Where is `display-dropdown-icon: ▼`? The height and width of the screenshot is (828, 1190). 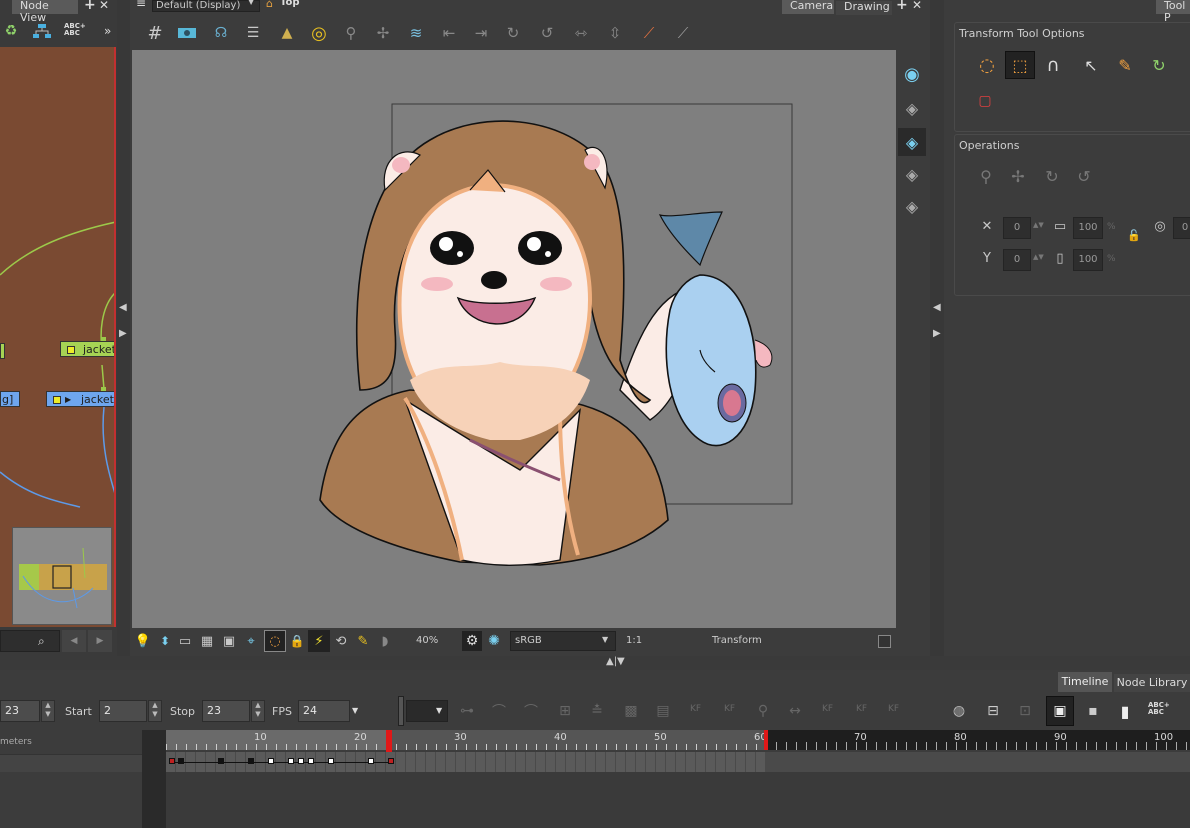 display-dropdown-icon: ▼ is located at coordinates (251, 3).